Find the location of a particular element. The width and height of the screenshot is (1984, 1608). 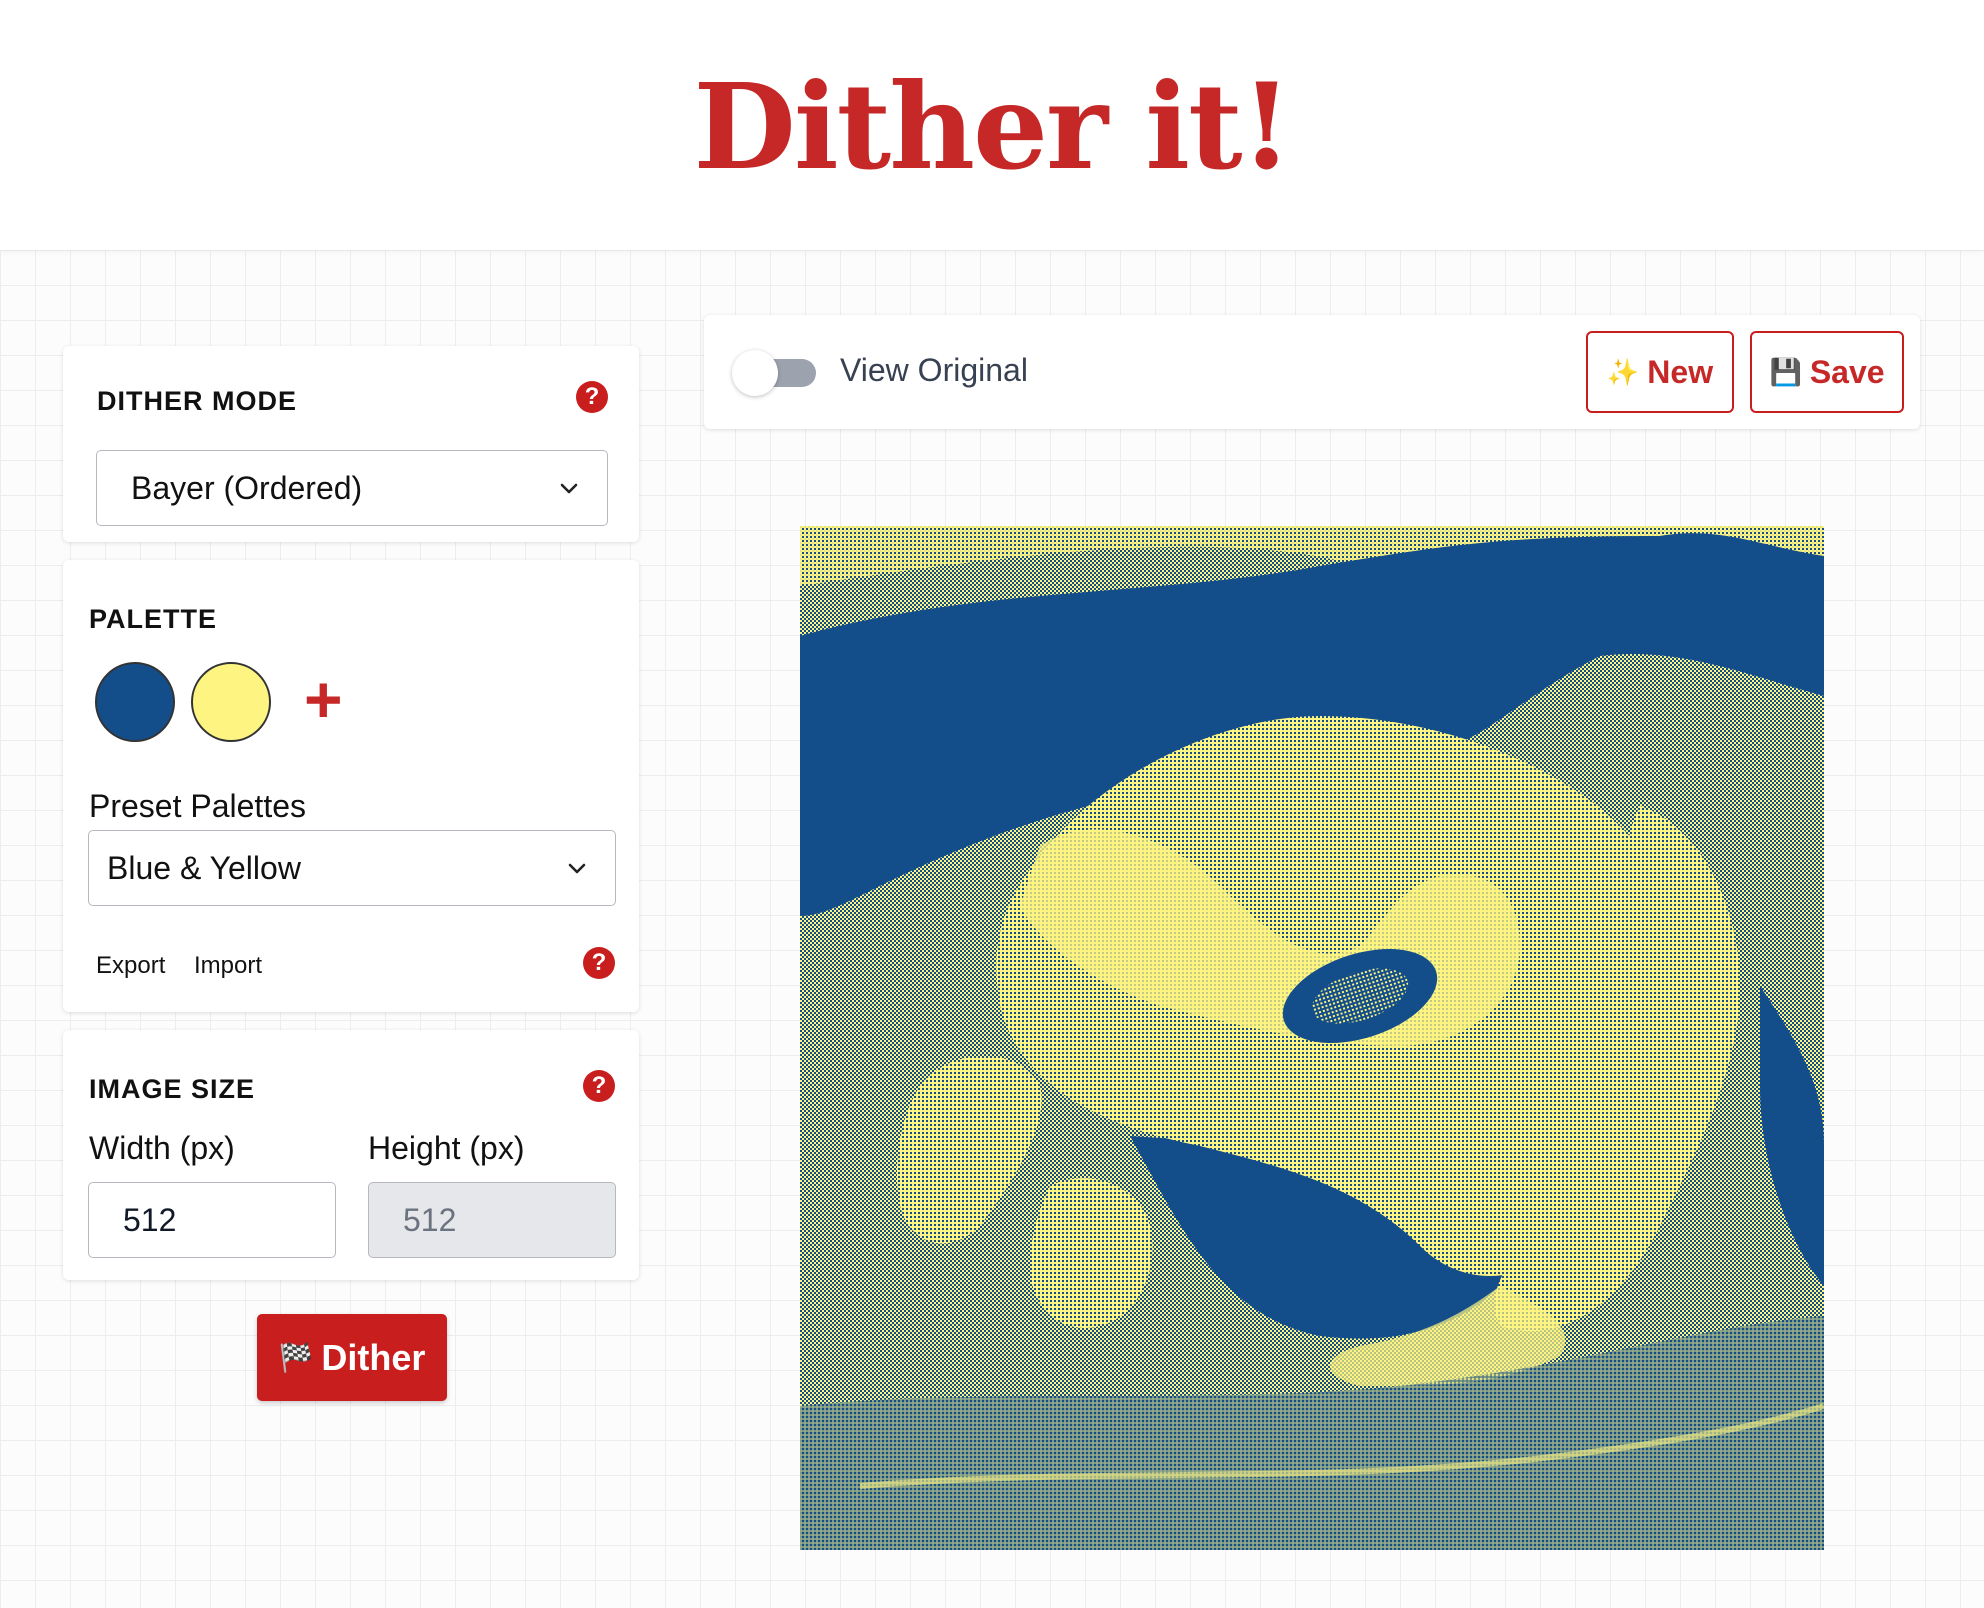

dither-mode-card: DITHER MODE ? Bayer (Ordered) is located at coordinates (351, 444).